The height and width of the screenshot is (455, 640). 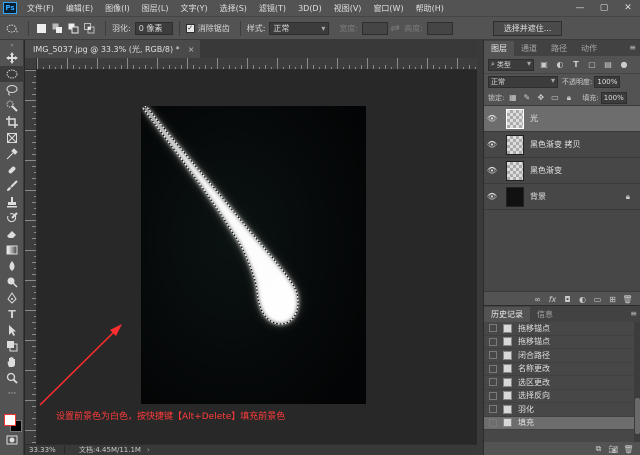 I want to click on shape-tool-icon, so click(x=12, y=346).